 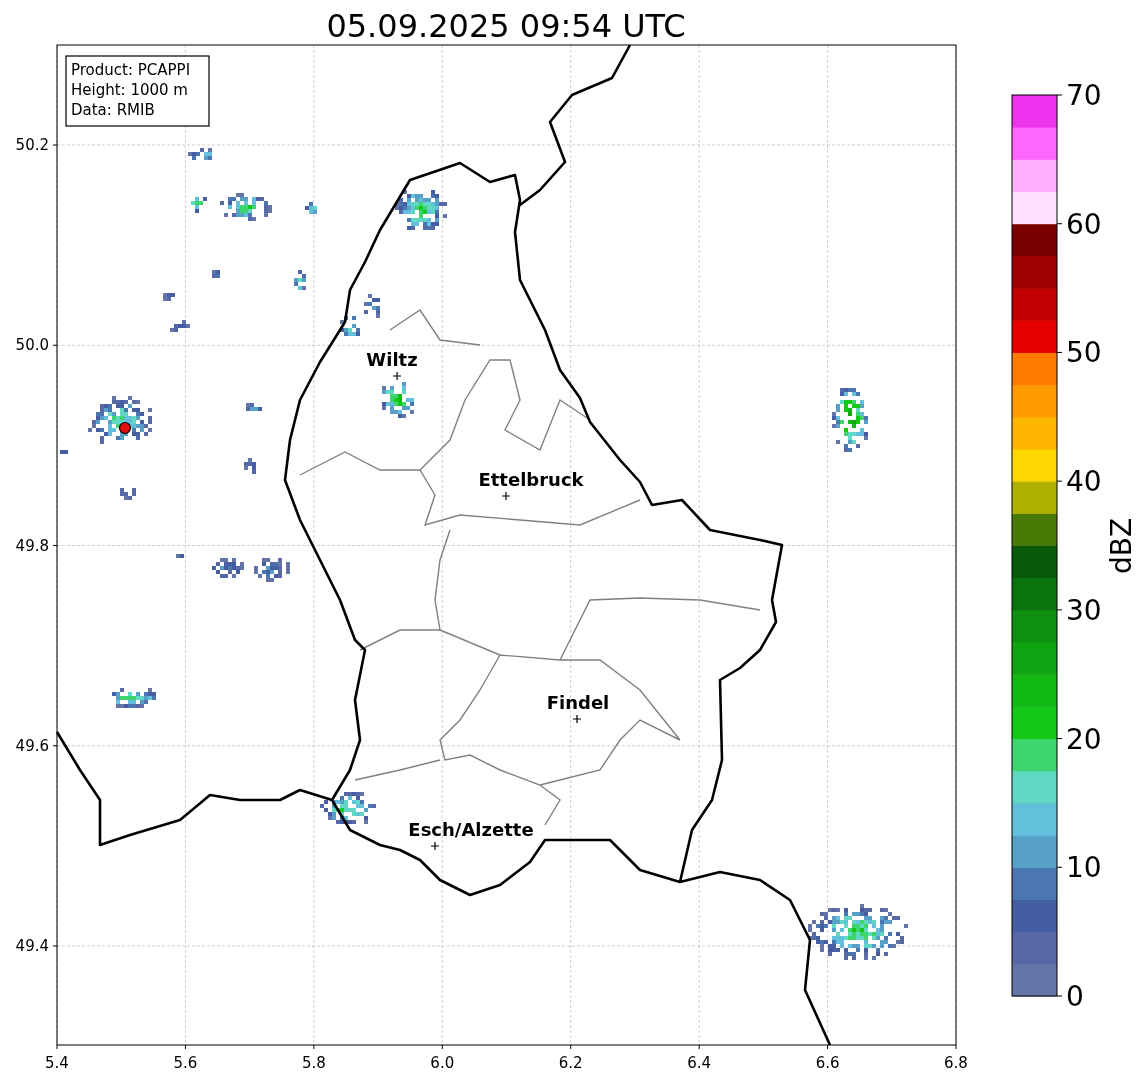 I want to click on colorbar-tick-label: 20, so click(x=1084, y=739).